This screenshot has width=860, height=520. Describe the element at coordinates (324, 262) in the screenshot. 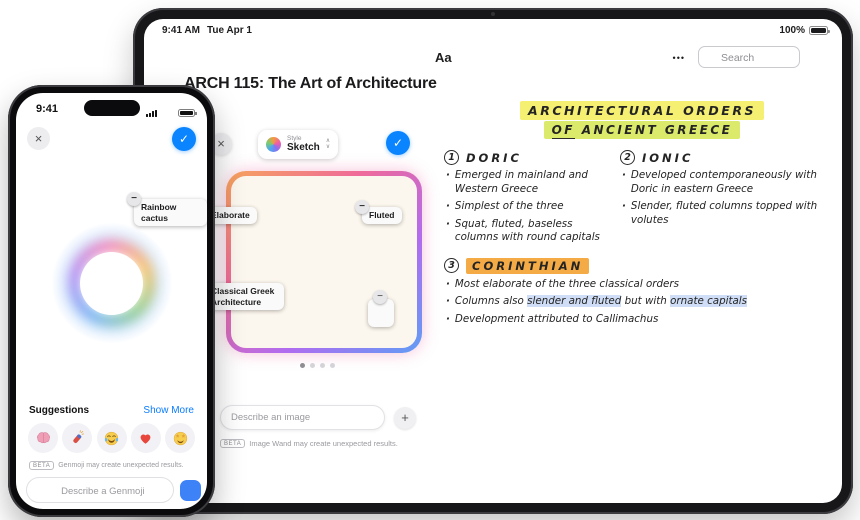

I see `generated-image` at that location.